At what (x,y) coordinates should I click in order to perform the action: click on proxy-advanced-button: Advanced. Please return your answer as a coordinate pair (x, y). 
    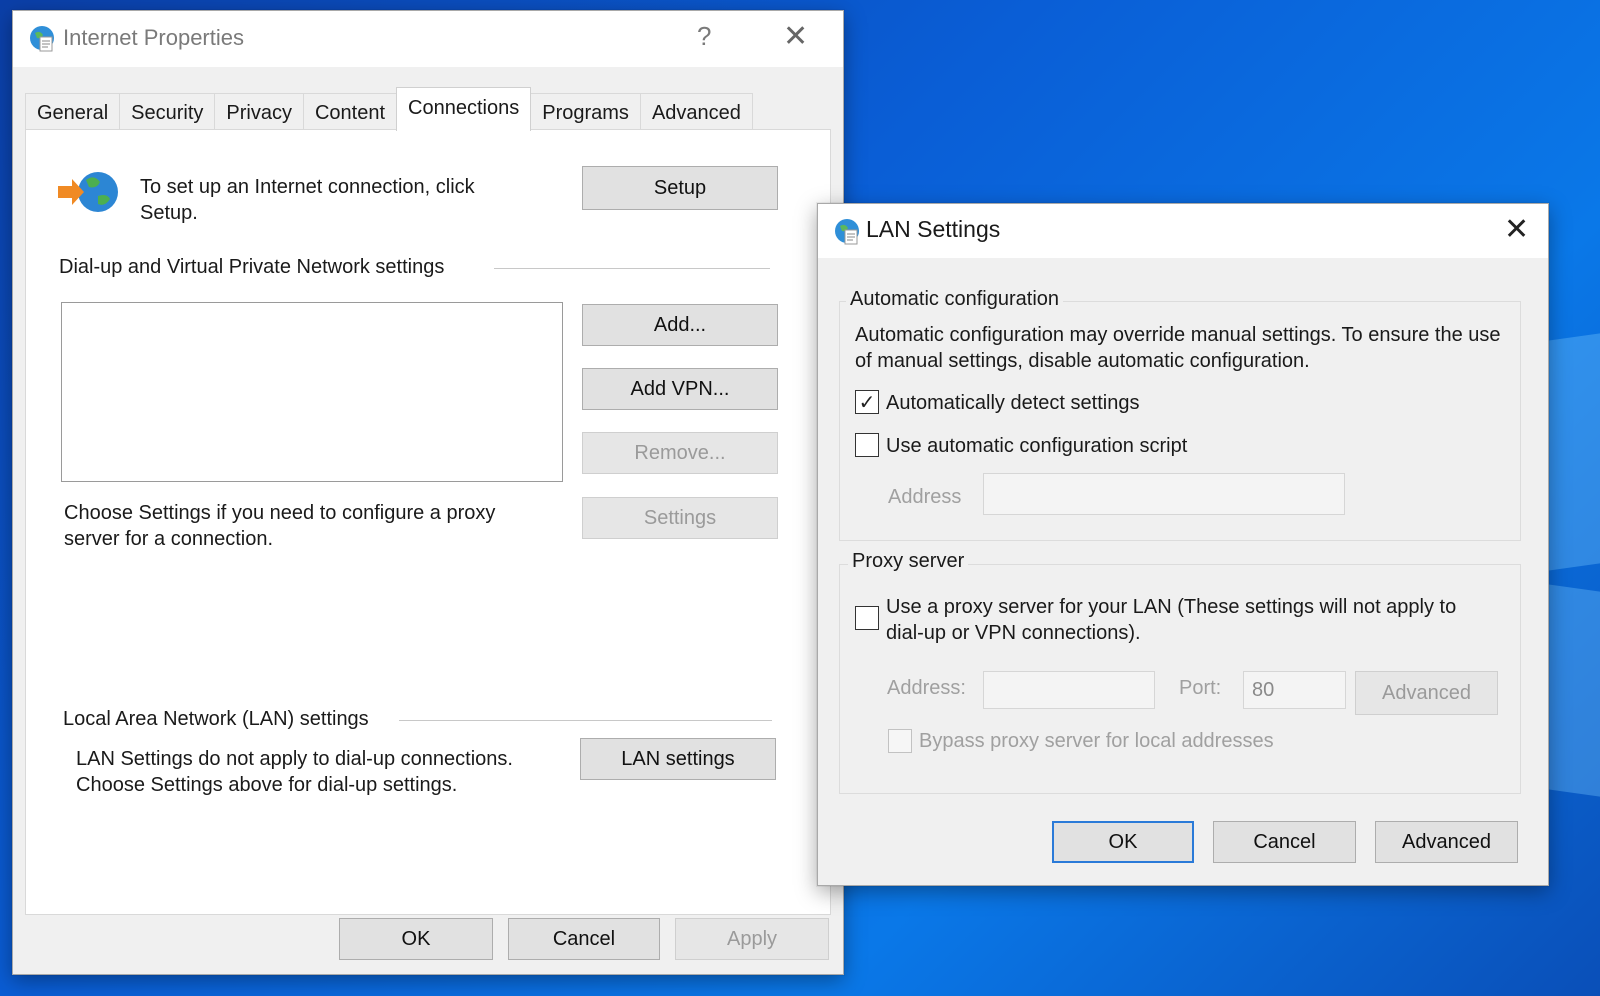
    Looking at the image, I should click on (1426, 693).